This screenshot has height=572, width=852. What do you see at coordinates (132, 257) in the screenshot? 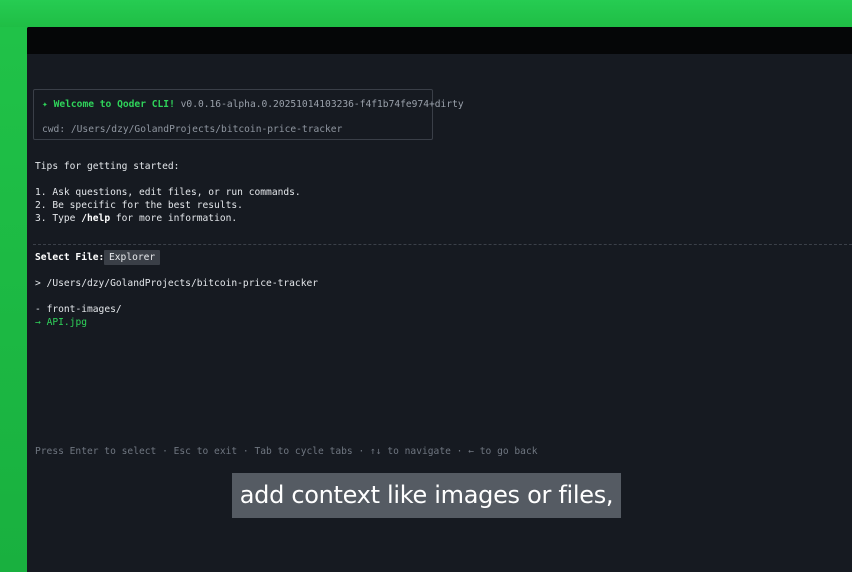
I see `tab-explorer: Explorer` at bounding box center [132, 257].